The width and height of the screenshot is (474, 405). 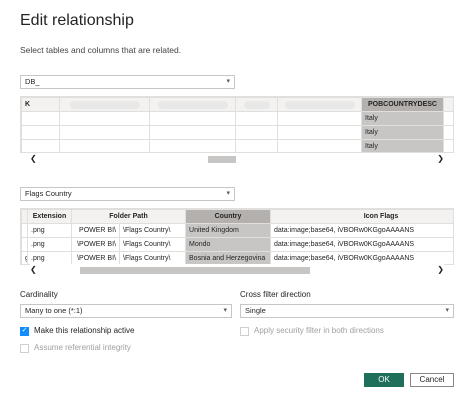 I want to click on ok-button: OK, so click(x=384, y=380).